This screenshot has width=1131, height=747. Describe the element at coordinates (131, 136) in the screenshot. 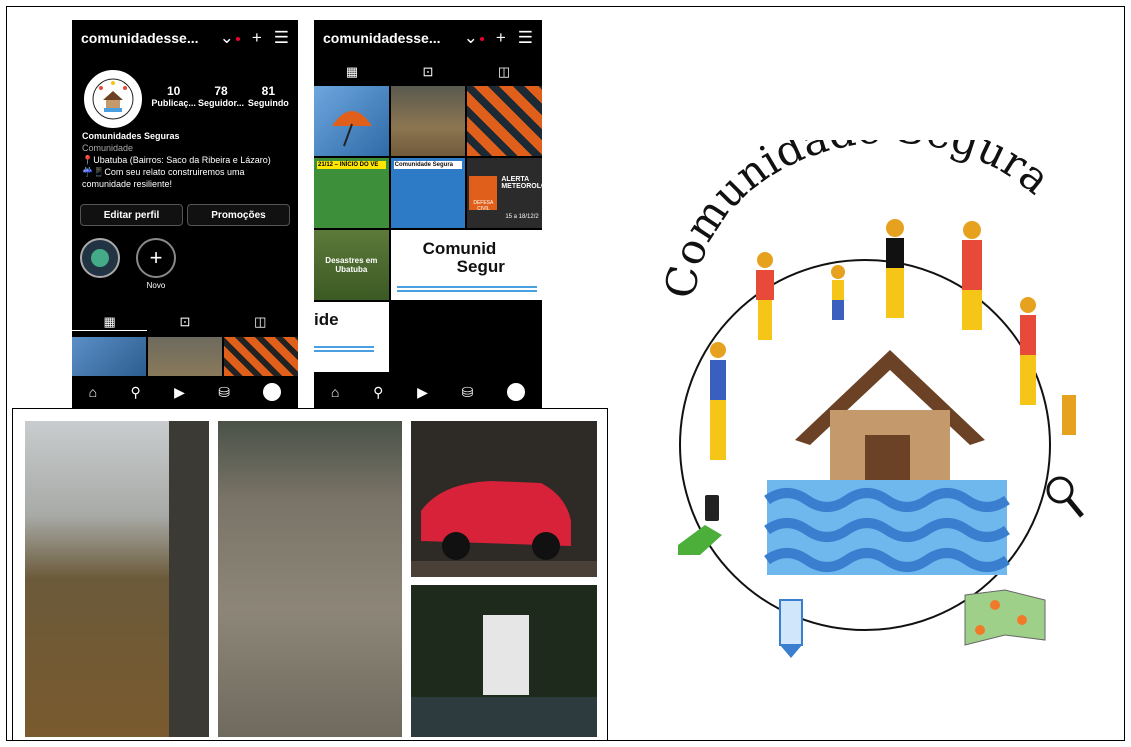

I see `profile-name: Comunidades Seguras` at that location.